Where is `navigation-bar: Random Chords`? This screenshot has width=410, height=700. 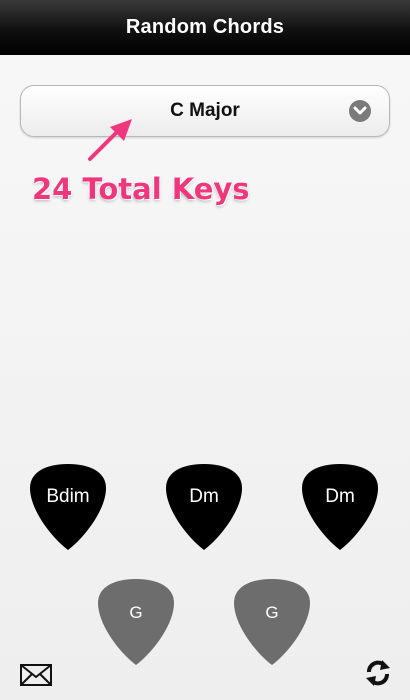 navigation-bar: Random Chords is located at coordinates (205, 27).